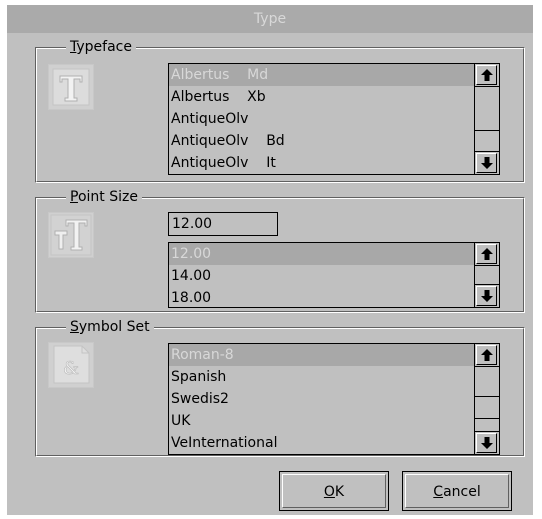 This screenshot has height=519, width=542. Describe the element at coordinates (486, 399) in the screenshot. I see `symbol-set-scrollbar` at that location.